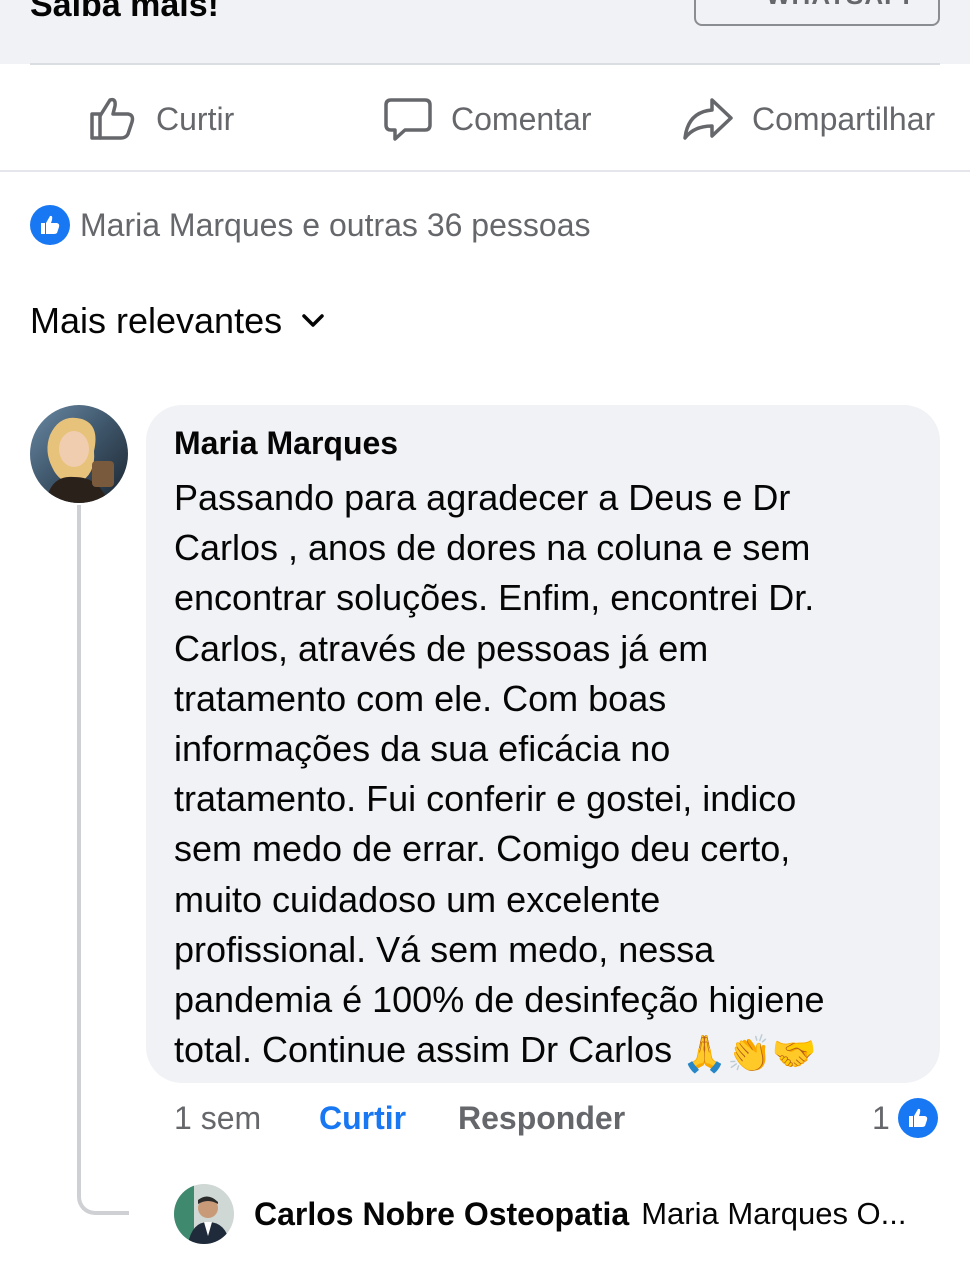 Image resolution: width=970 pixels, height=1280 pixels. What do you see at coordinates (79, 454) in the screenshot?
I see `avatar` at bounding box center [79, 454].